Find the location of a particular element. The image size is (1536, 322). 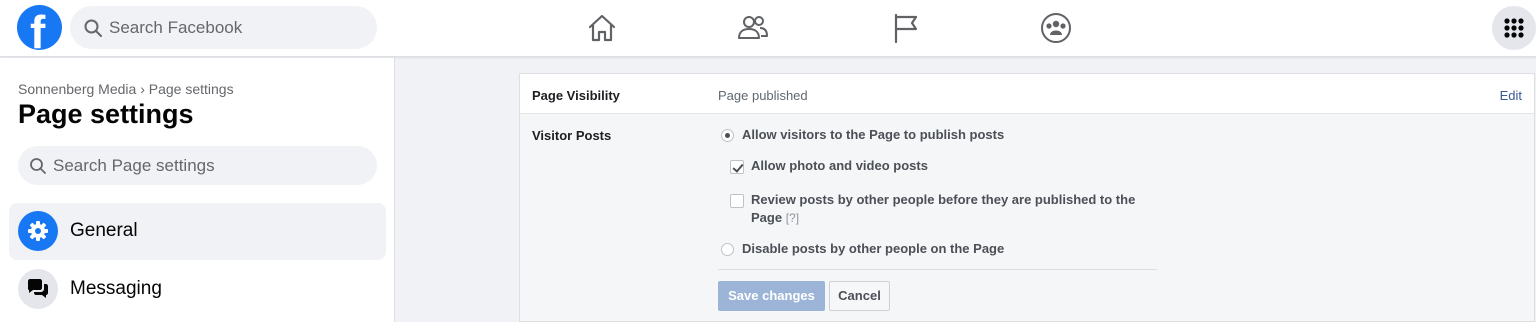

gear-icon is located at coordinates (38, 231).